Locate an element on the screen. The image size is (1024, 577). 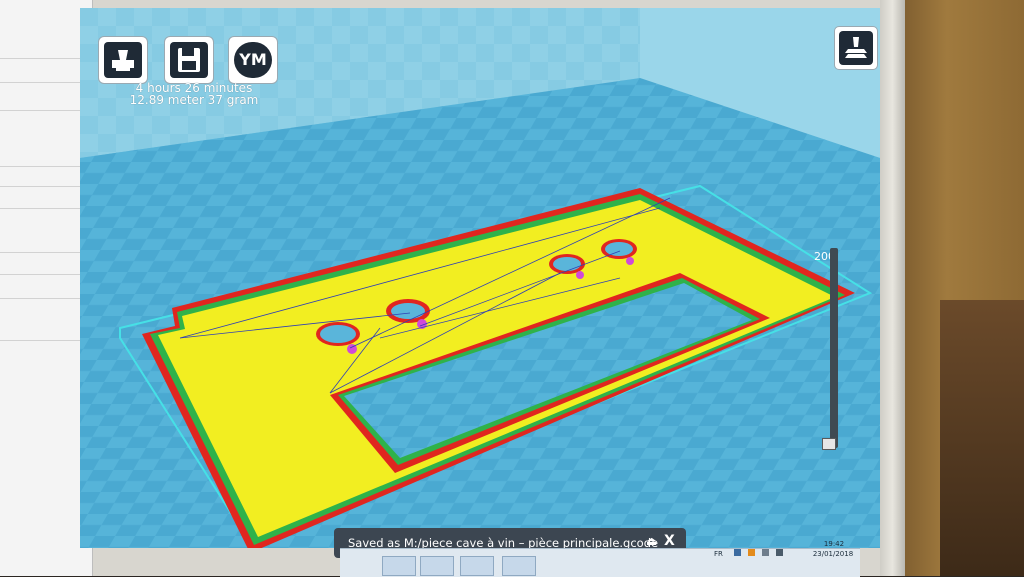
account-button: YM is located at coordinates (253, 60).